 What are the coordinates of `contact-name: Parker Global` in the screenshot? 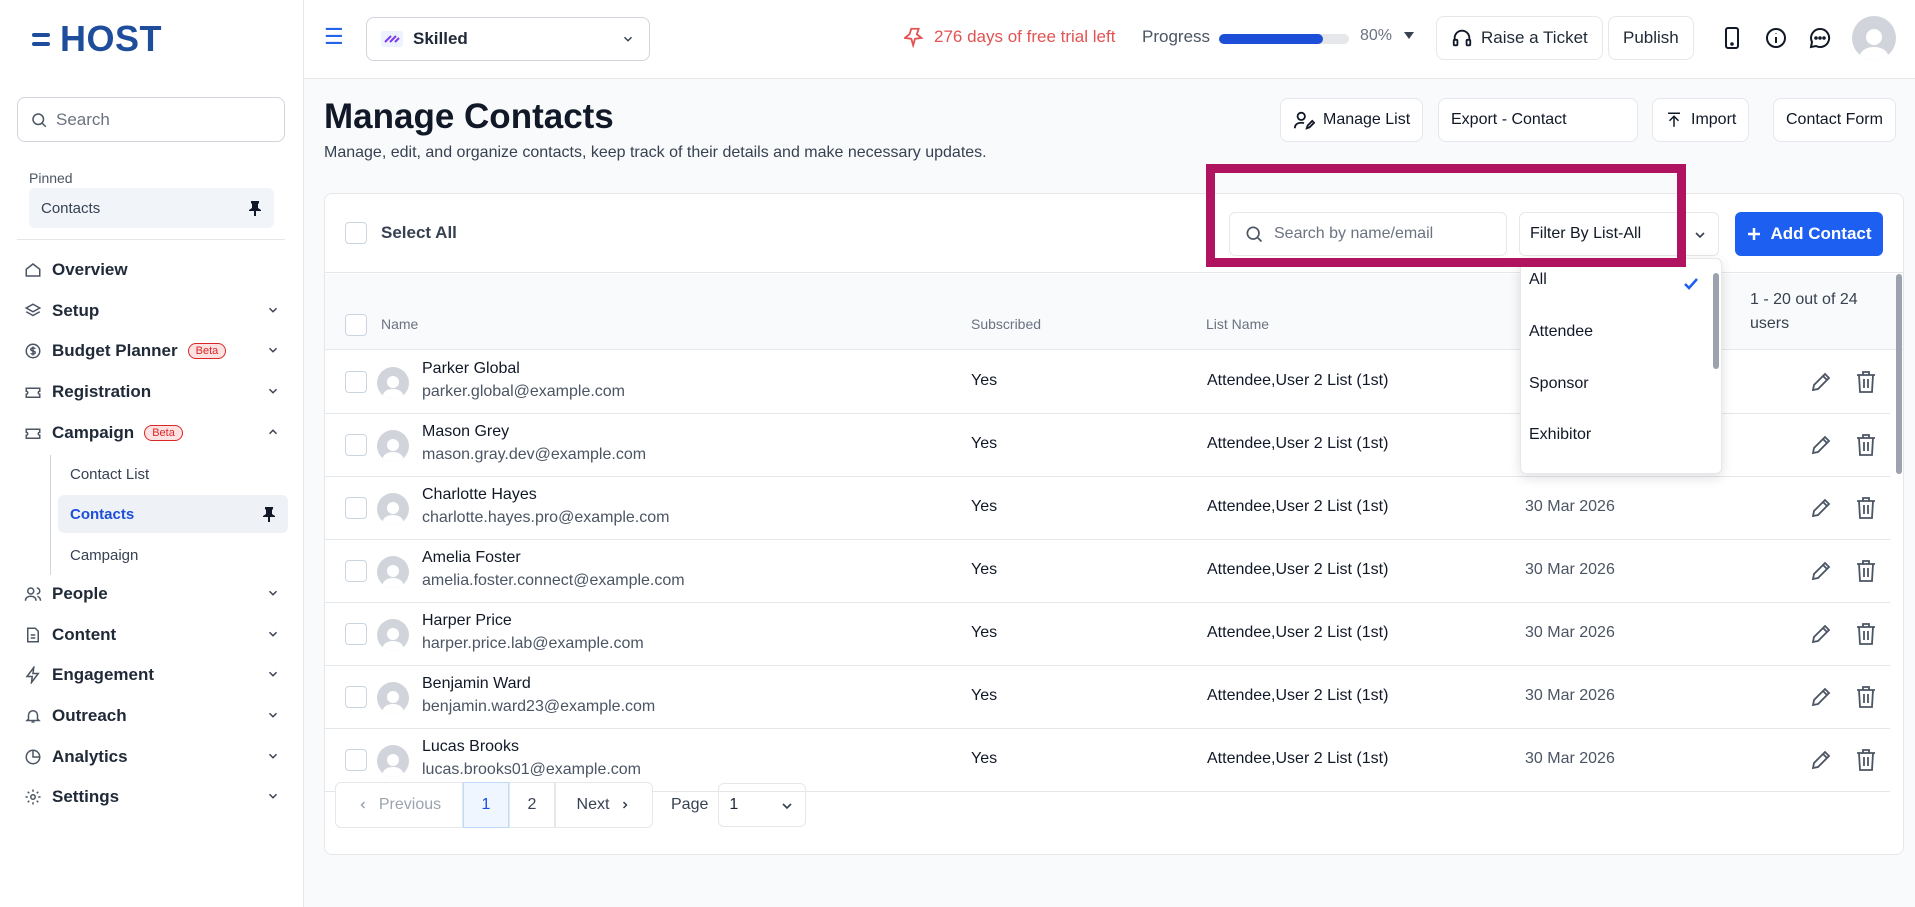 It's located at (471, 368).